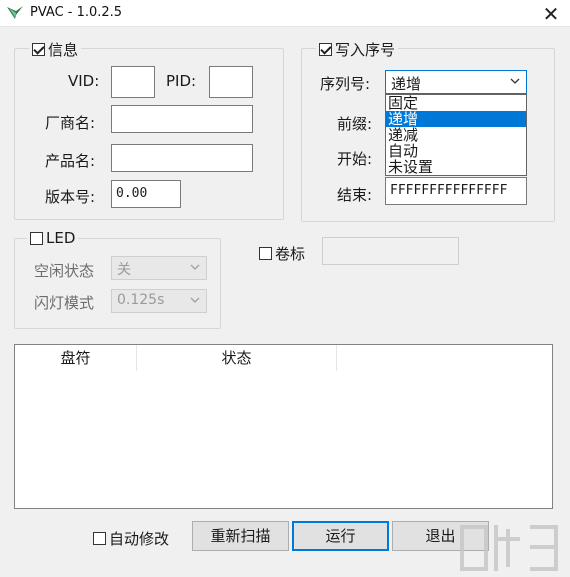 The image size is (570, 577). What do you see at coordinates (456, 151) in the screenshot?
I see `dropdown-option-auto: 自动` at bounding box center [456, 151].